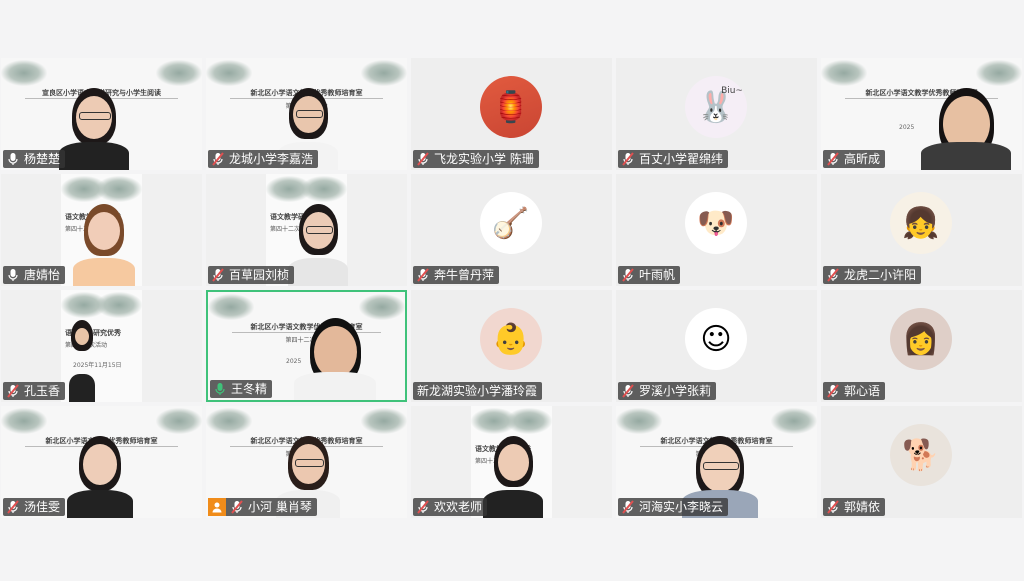 This screenshot has width=1024, height=581. I want to click on participant-name: 汤佳雯, so click(42, 507).